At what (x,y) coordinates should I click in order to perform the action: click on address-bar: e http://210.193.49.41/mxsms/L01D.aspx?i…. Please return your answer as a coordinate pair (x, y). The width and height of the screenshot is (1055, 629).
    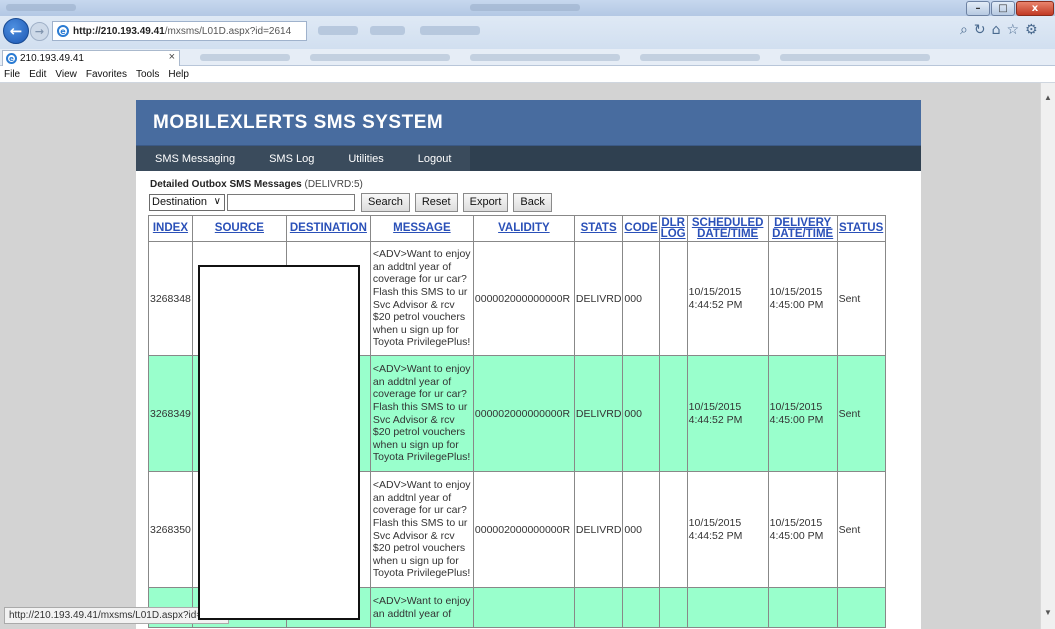
    Looking at the image, I should click on (179, 31).